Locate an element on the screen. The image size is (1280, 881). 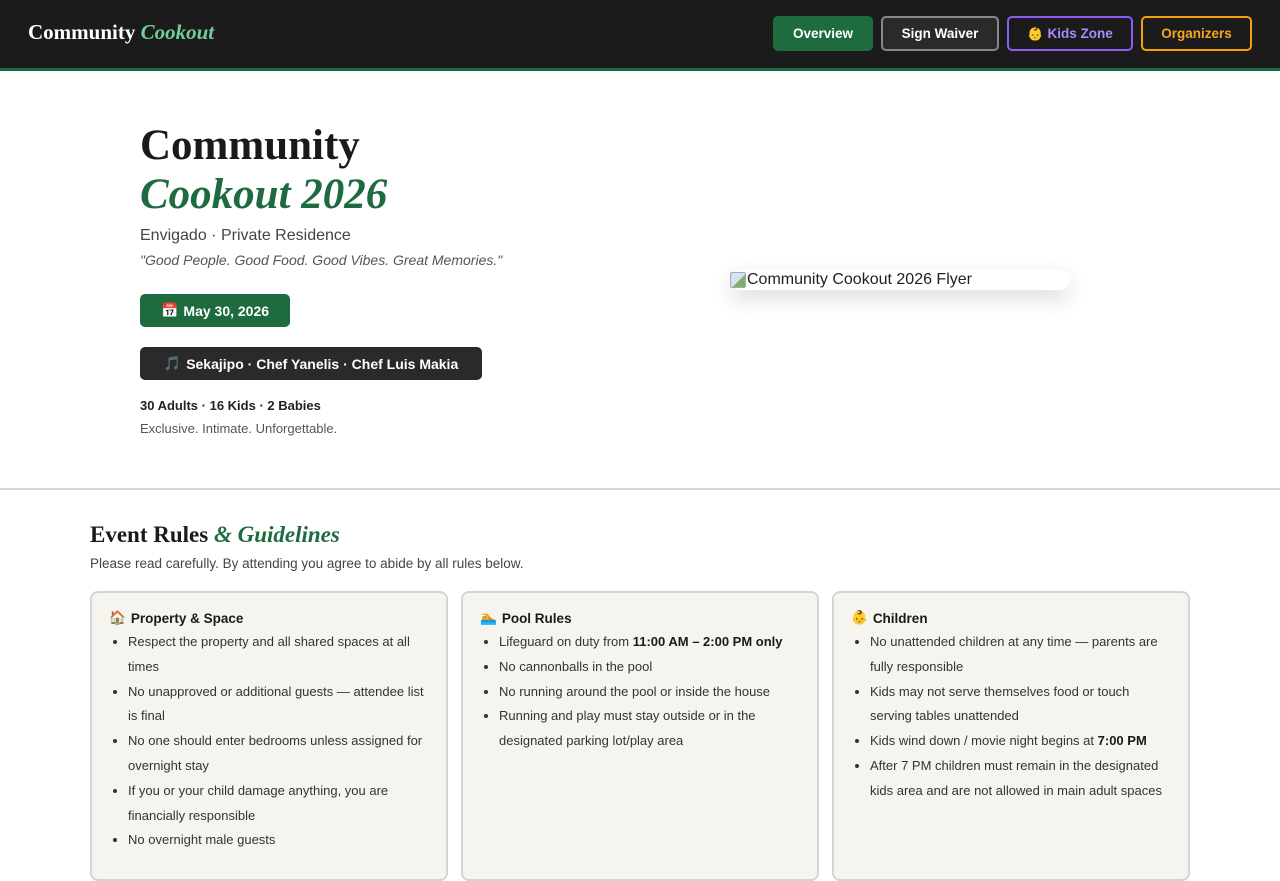
brand-main: Community is located at coordinates (82, 32).